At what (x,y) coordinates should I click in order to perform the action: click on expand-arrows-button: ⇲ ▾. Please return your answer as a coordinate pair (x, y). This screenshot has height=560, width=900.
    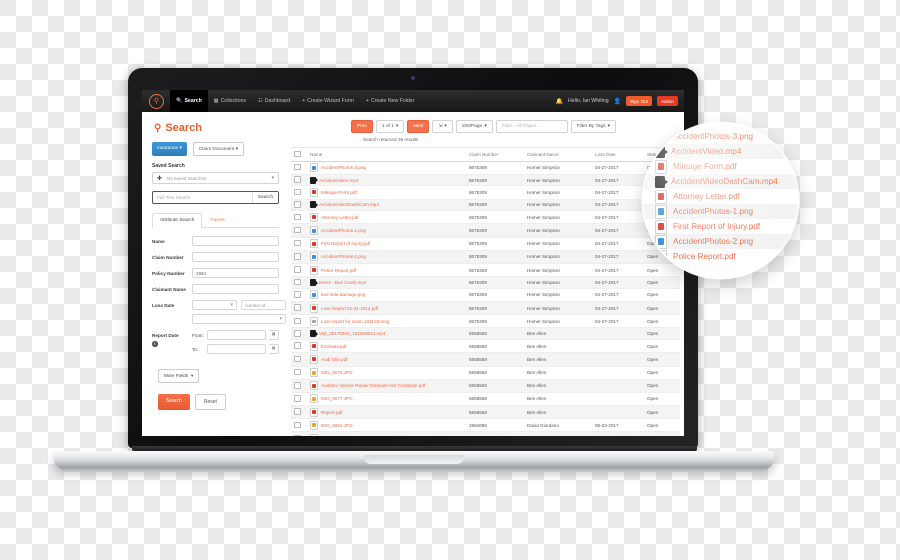
    Looking at the image, I should click on (442, 126).